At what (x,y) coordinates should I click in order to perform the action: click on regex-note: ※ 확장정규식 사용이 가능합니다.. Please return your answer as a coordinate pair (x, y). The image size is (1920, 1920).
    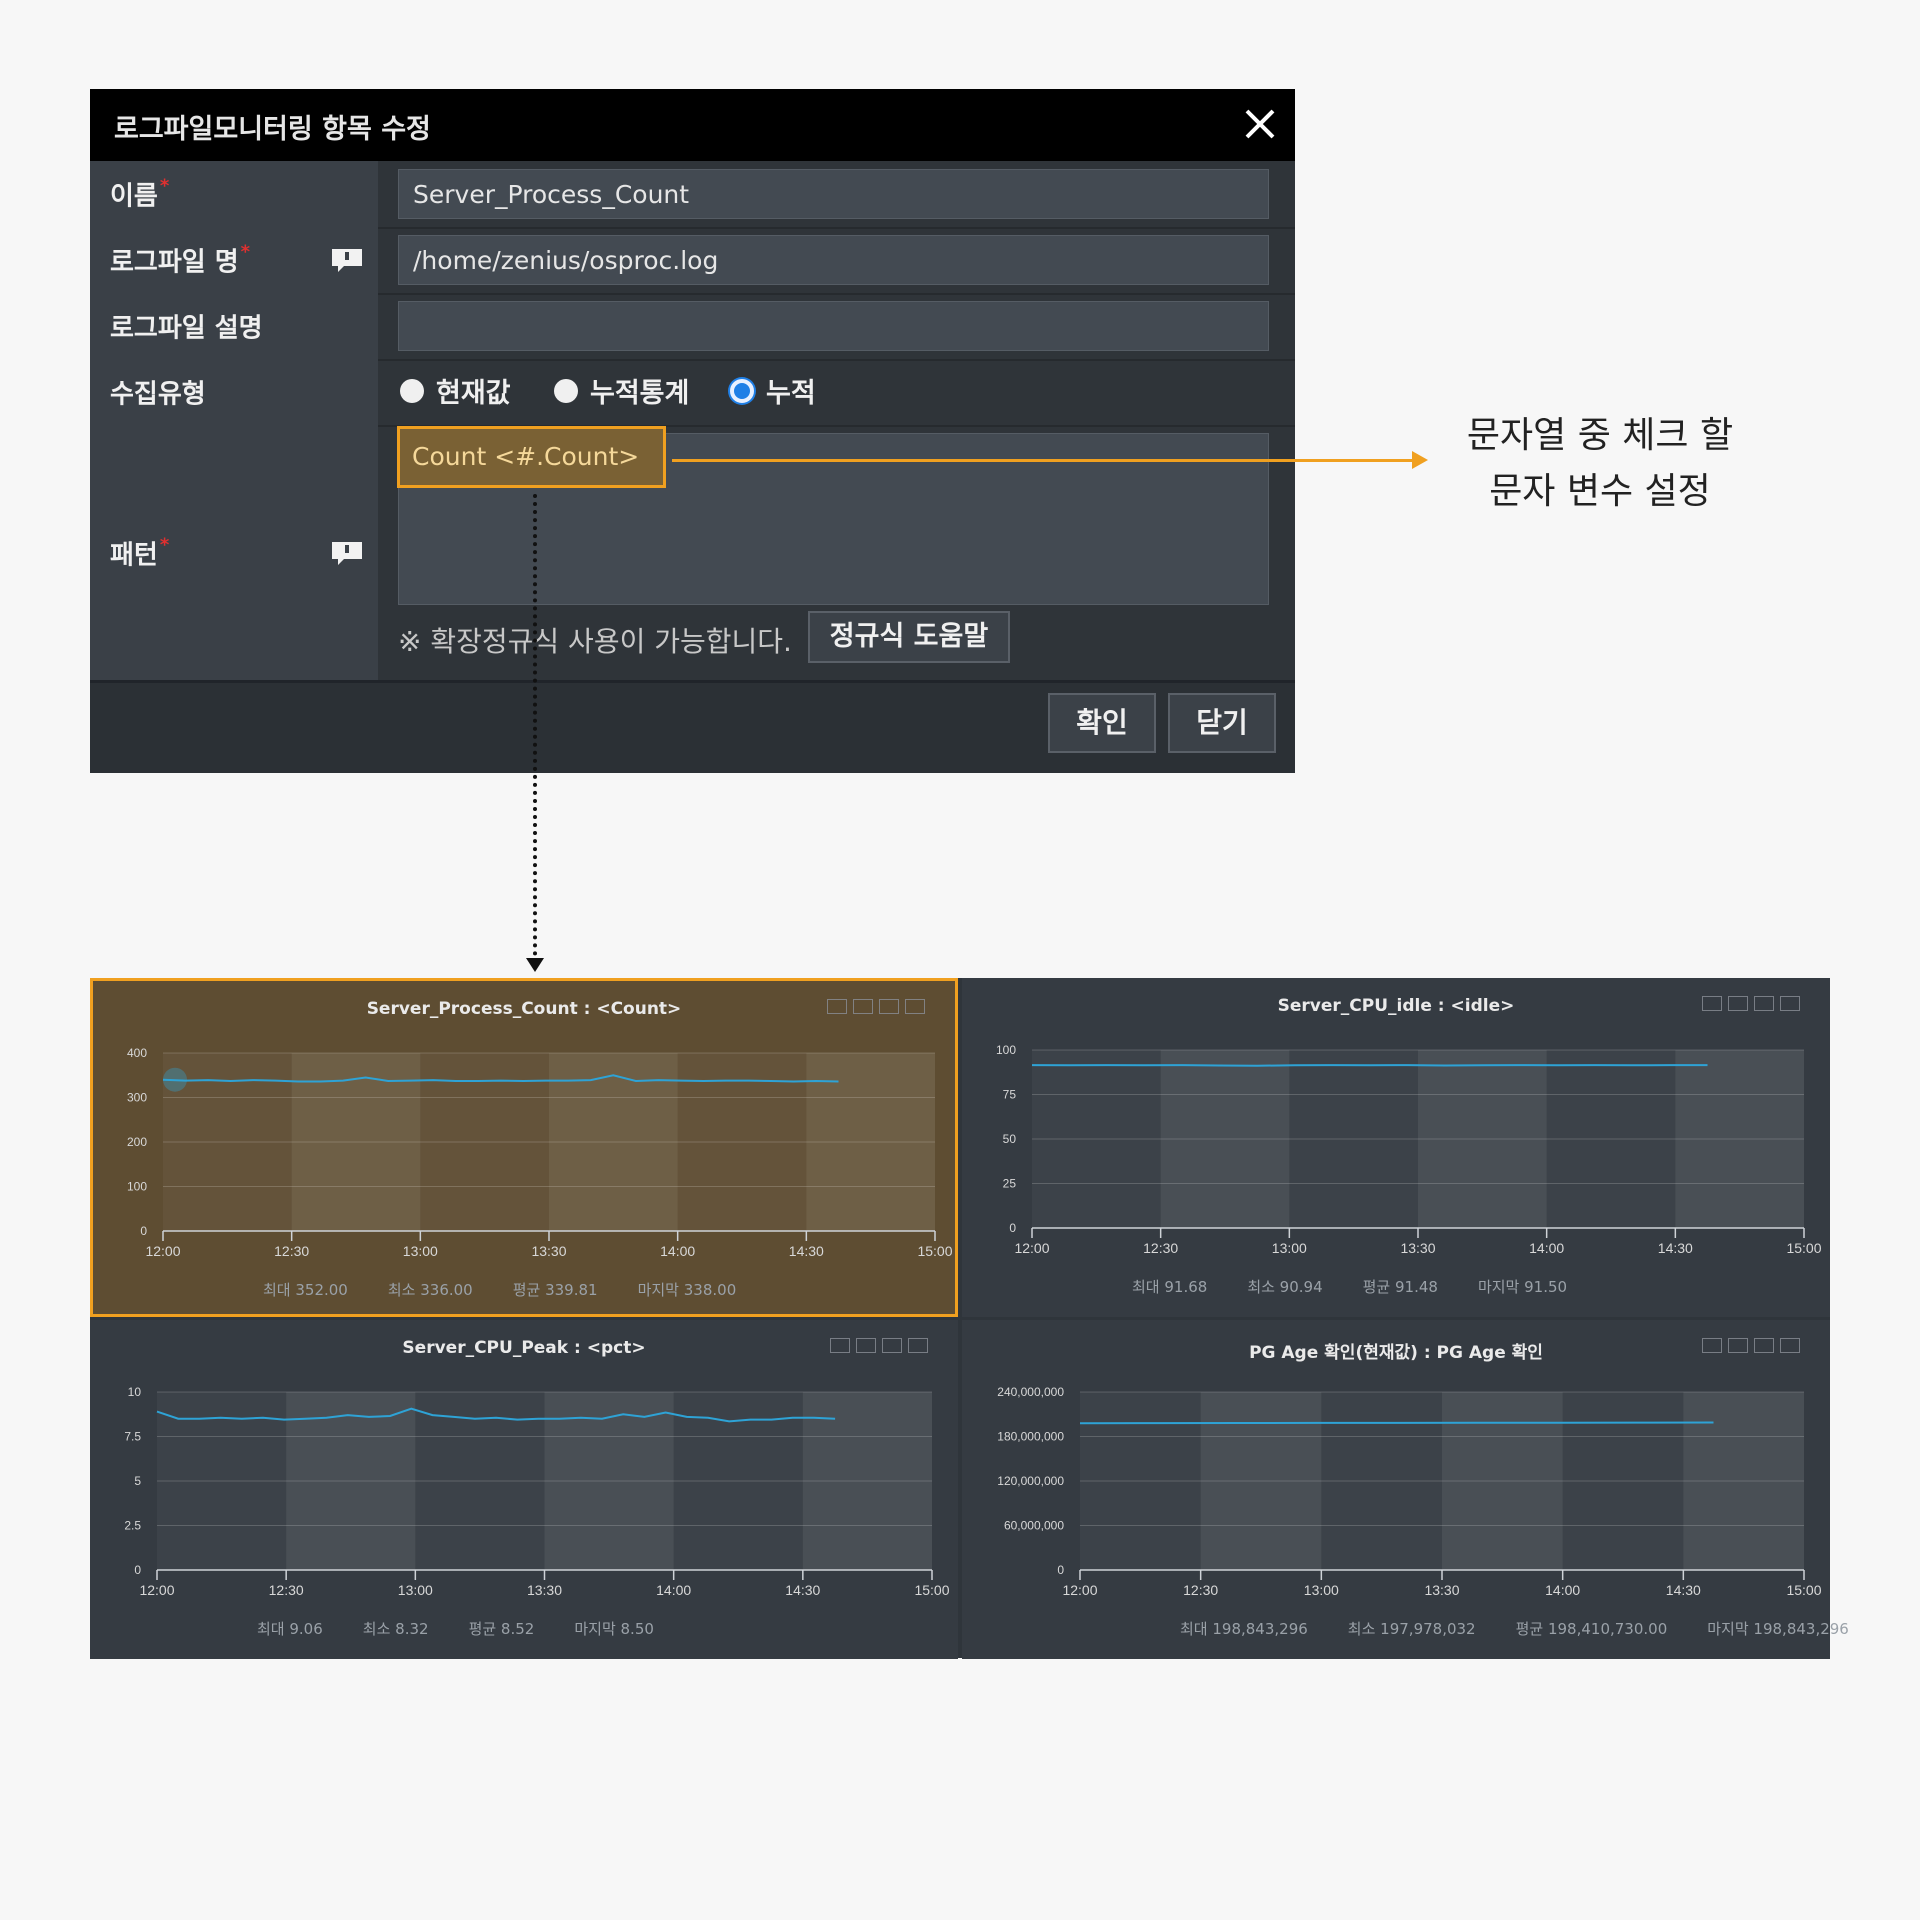
    Looking at the image, I should click on (595, 641).